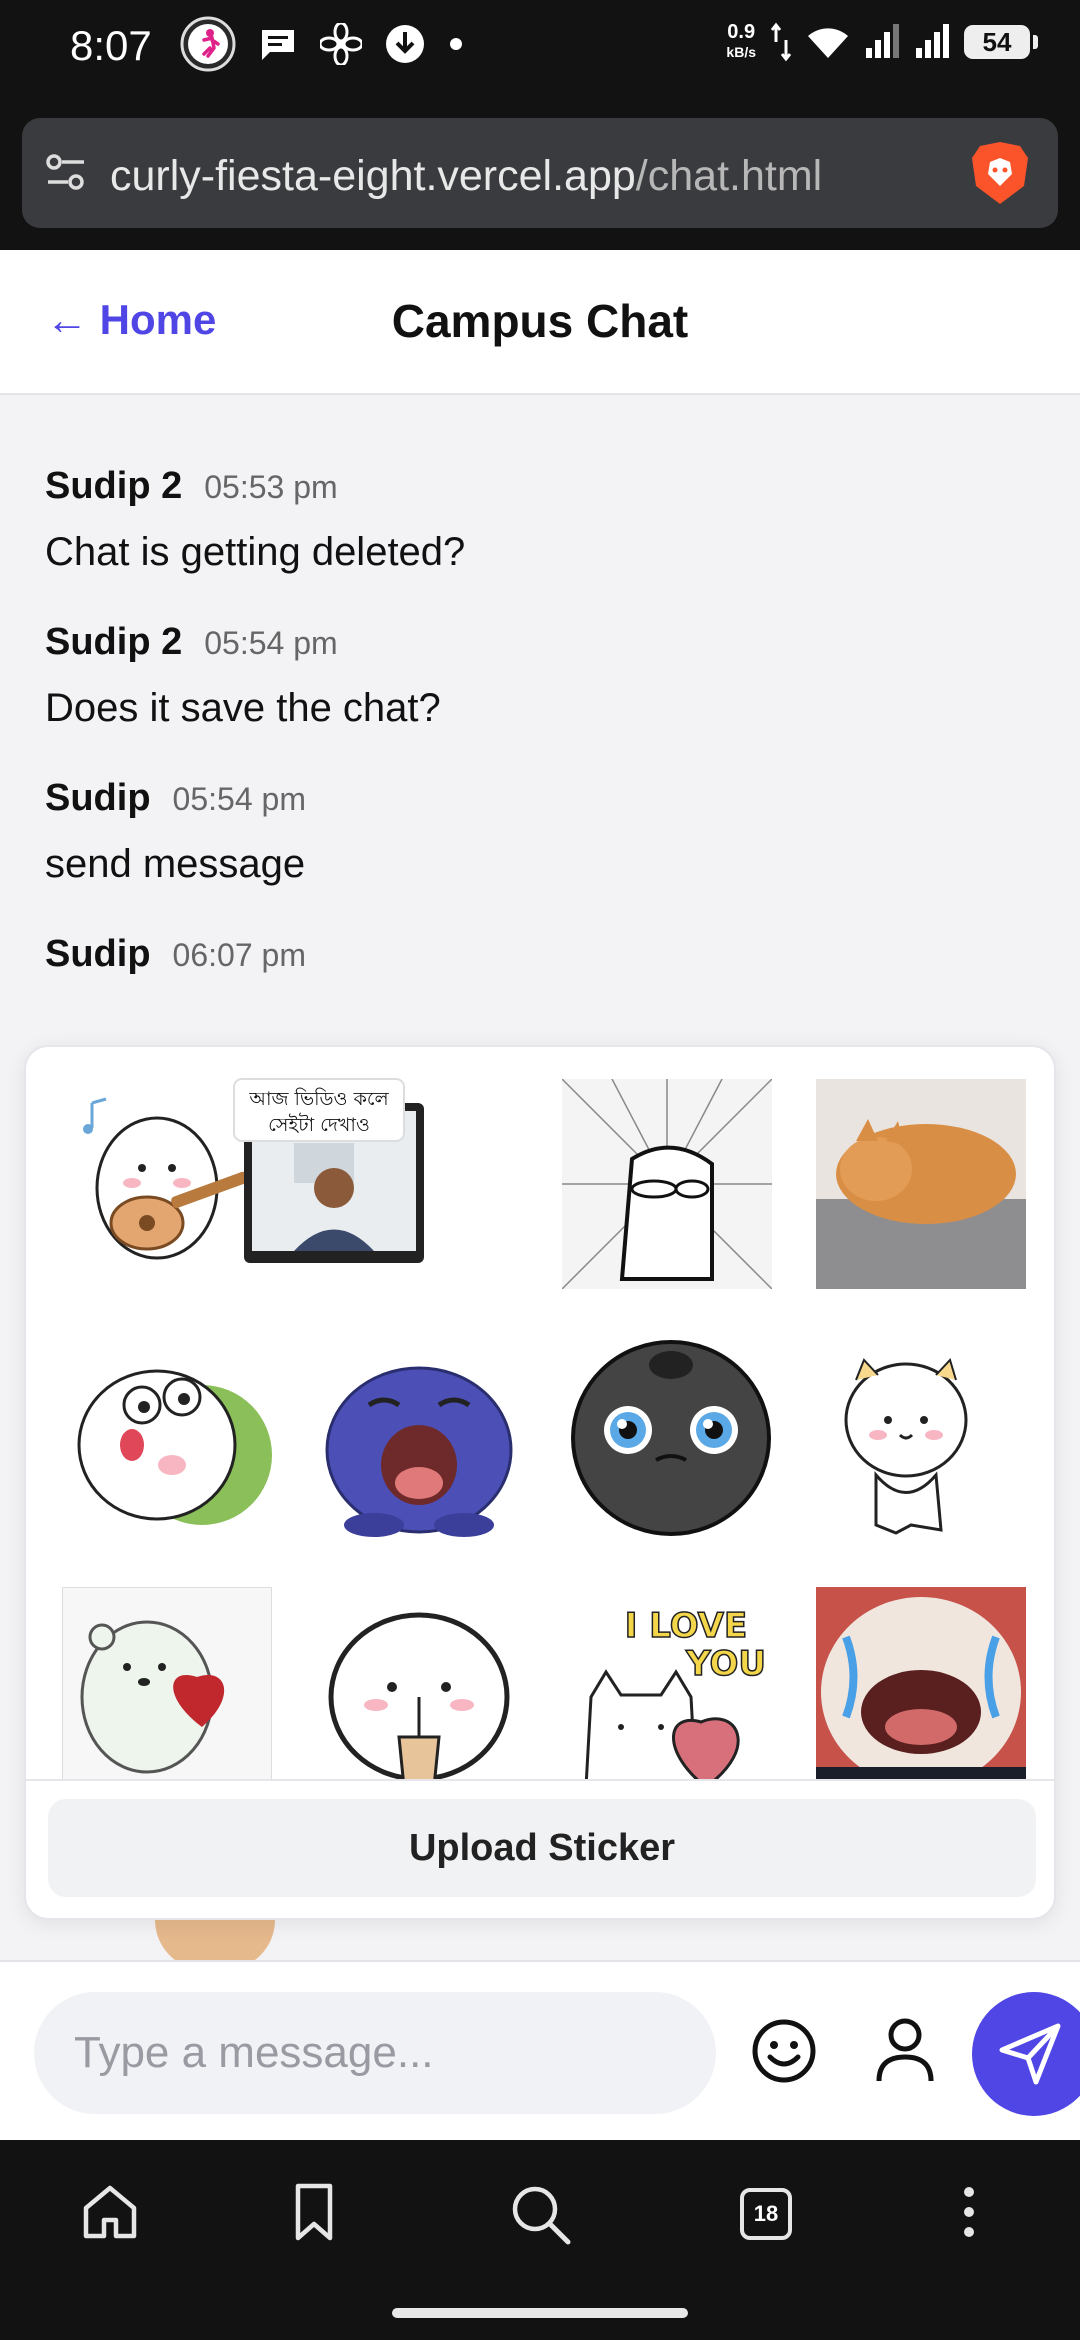 The width and height of the screenshot is (1080, 2340). I want to click on message-text: Does it save the chat?, so click(243, 708).